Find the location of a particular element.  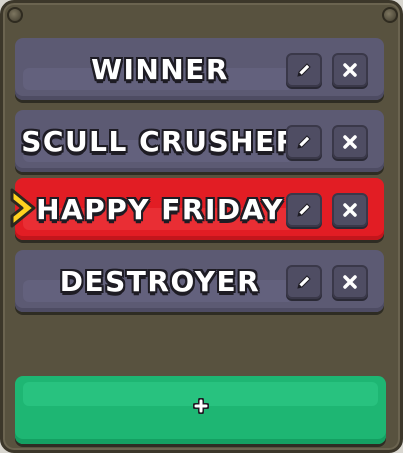

team-row: Winner is located at coordinates (199, 69).